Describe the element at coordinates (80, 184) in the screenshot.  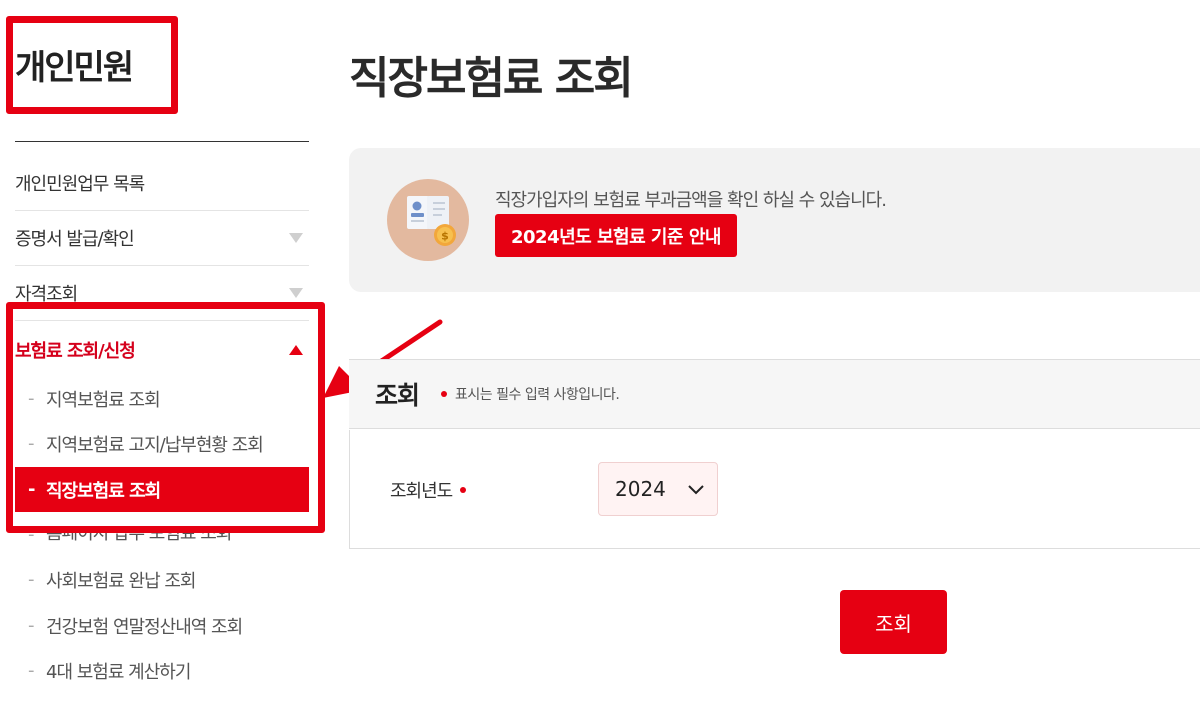
I see `sidebar-item-label: 개인민원업무 목록` at that location.